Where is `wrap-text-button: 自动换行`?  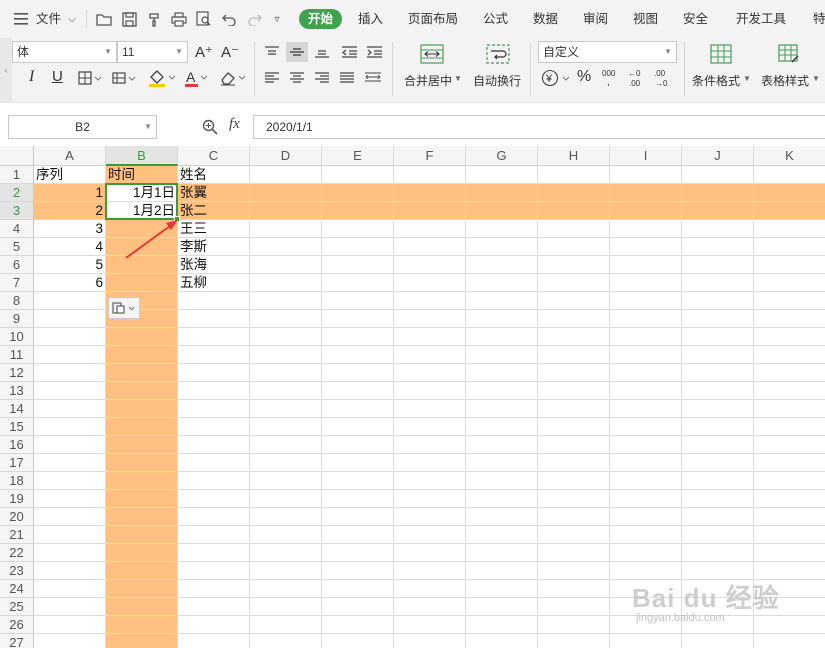 wrap-text-button: 自动换行 is located at coordinates (497, 80).